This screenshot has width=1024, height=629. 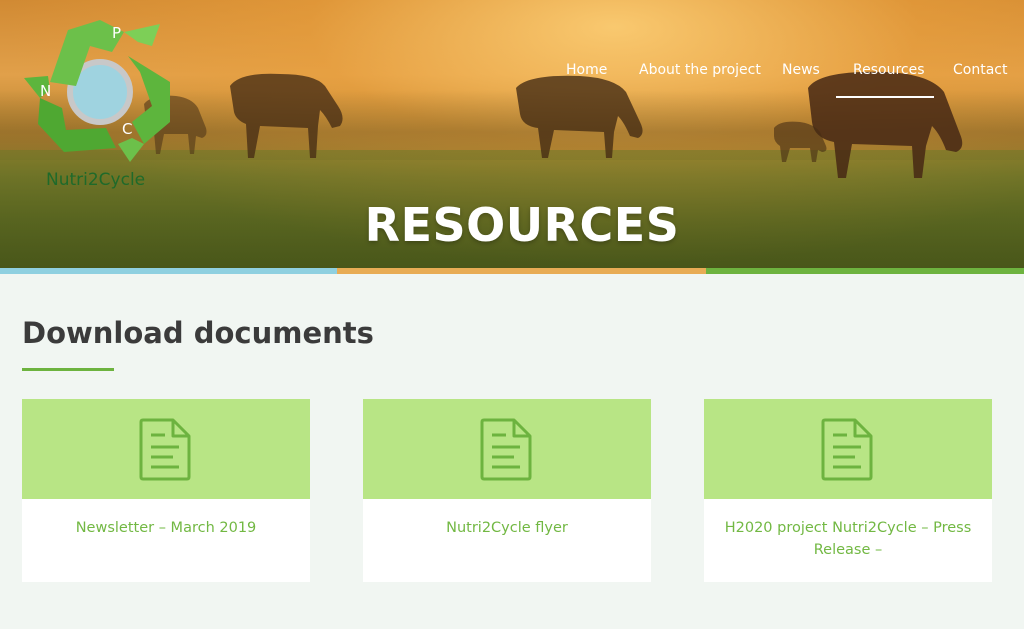 I want to click on document-card-flyer: Nutri2Cycle flyer, so click(x=507, y=490).